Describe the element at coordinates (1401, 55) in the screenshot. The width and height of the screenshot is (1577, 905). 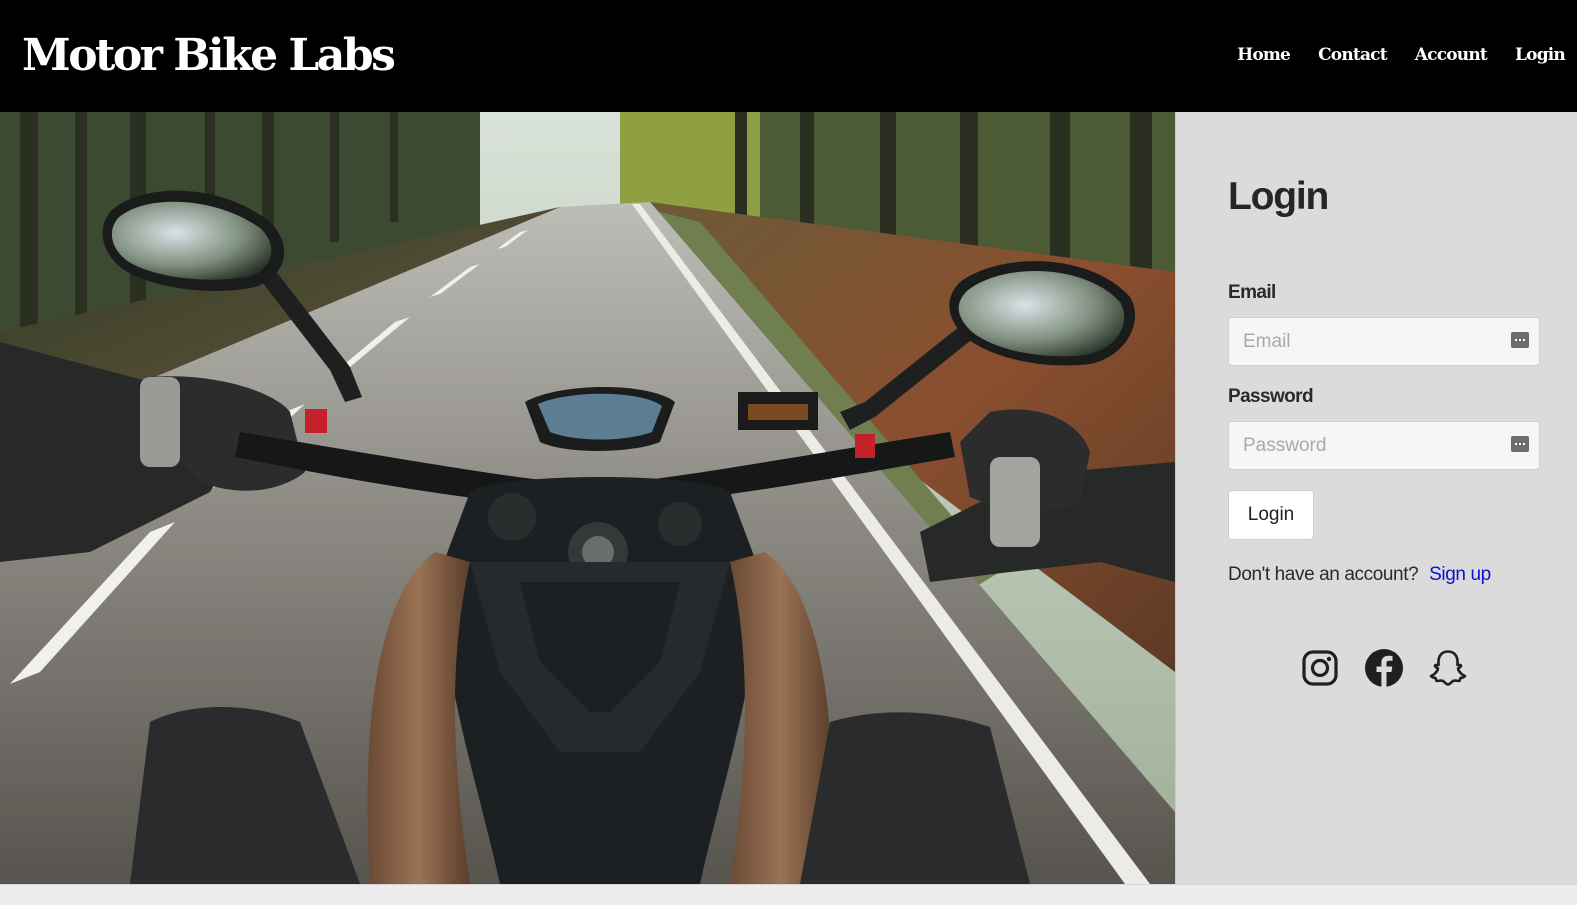
I see `main-nav: Home Contact Account Login` at that location.